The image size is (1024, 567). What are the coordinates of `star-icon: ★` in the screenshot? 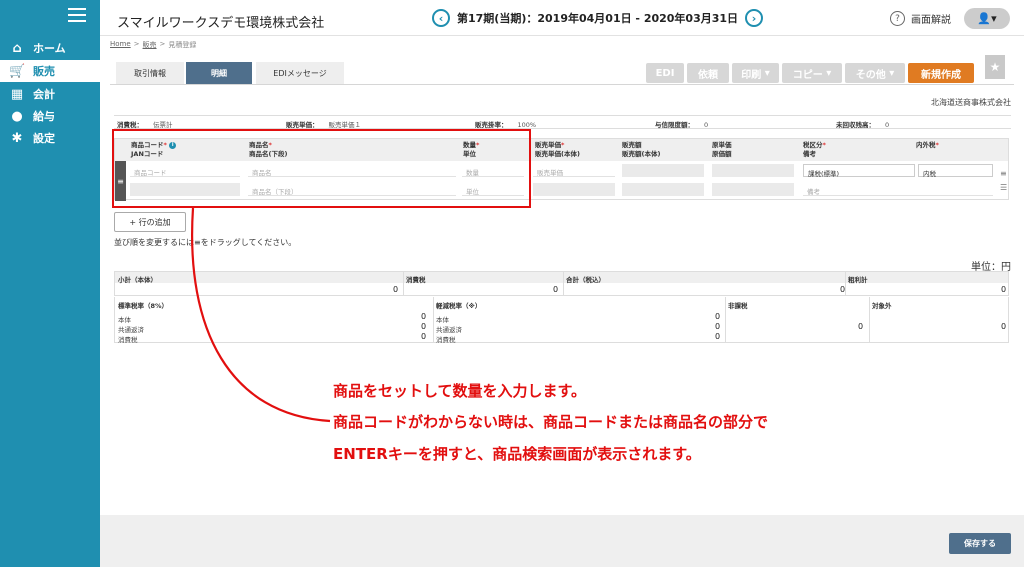 It's located at (995, 67).